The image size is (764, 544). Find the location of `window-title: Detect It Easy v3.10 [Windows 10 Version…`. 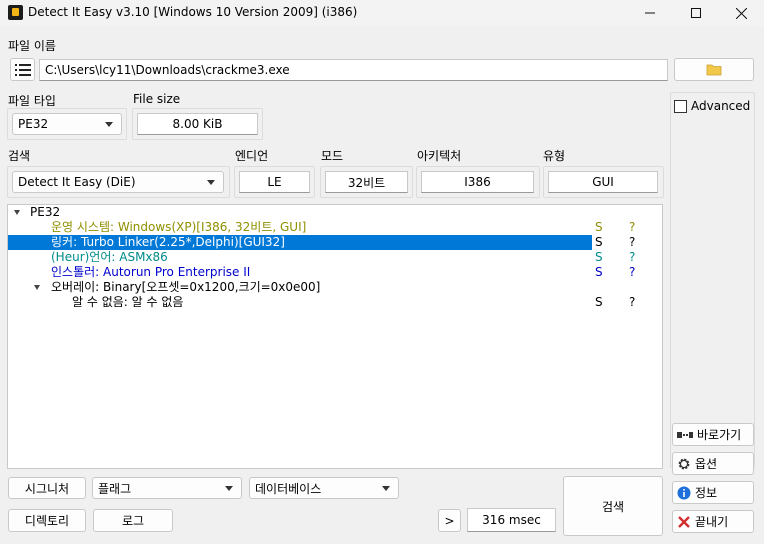

window-title: Detect It Easy v3.10 [Windows 10 Version… is located at coordinates (193, 12).